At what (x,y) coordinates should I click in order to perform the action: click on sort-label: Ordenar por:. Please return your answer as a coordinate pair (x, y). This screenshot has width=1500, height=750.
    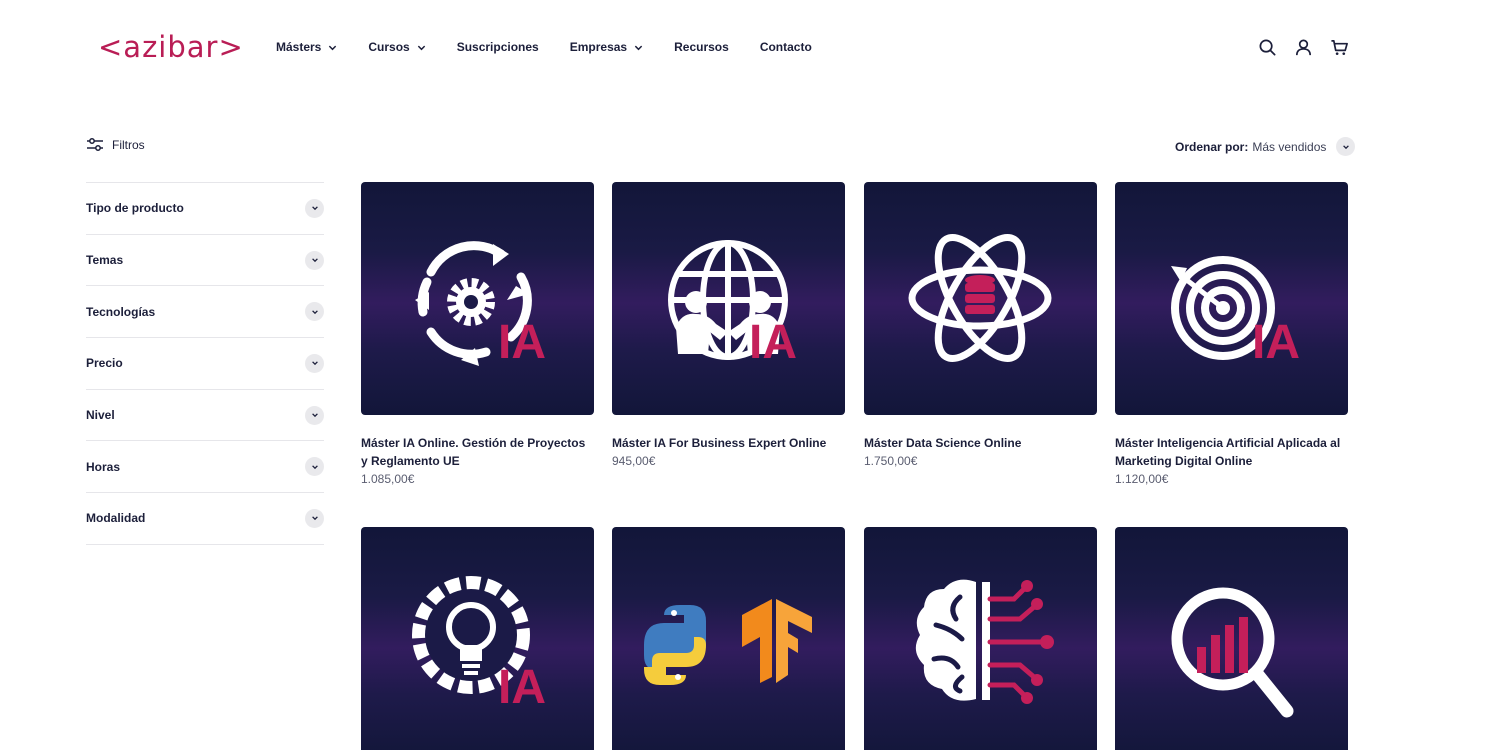
    Looking at the image, I should click on (1212, 146).